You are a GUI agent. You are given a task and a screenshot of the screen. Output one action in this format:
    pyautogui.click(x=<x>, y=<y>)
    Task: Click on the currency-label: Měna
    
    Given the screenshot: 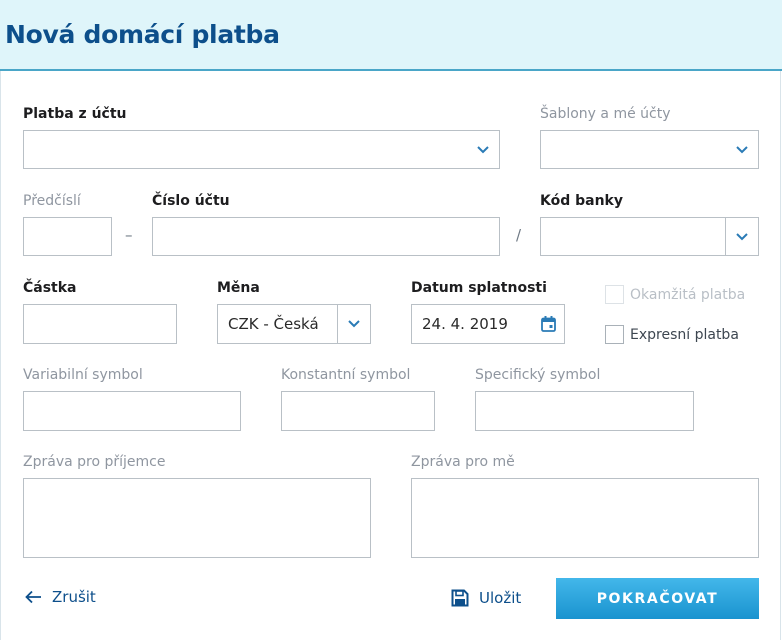 What is the action you would take?
    pyautogui.click(x=238, y=288)
    